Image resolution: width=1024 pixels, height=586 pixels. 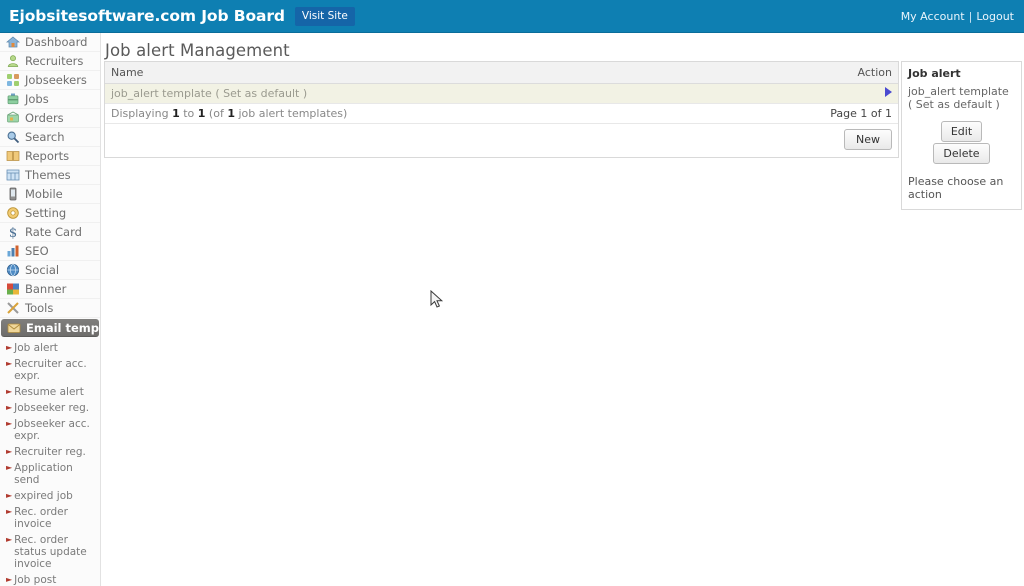 I want to click on subnav-item-rec-order-invoice: ► Rec. order invoice, so click(x=50, y=518).